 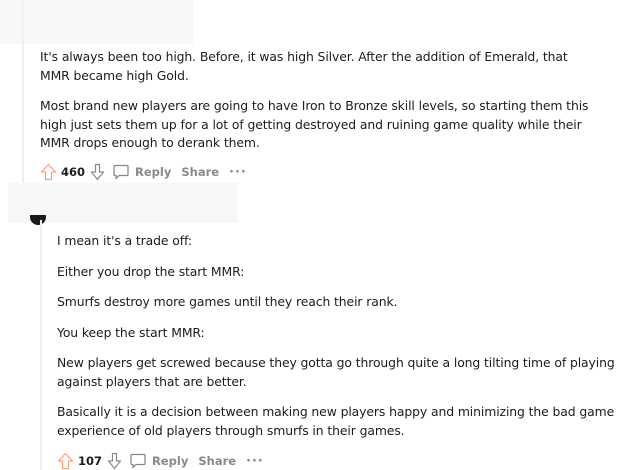 I want to click on redacted-header, so click(x=96, y=22).